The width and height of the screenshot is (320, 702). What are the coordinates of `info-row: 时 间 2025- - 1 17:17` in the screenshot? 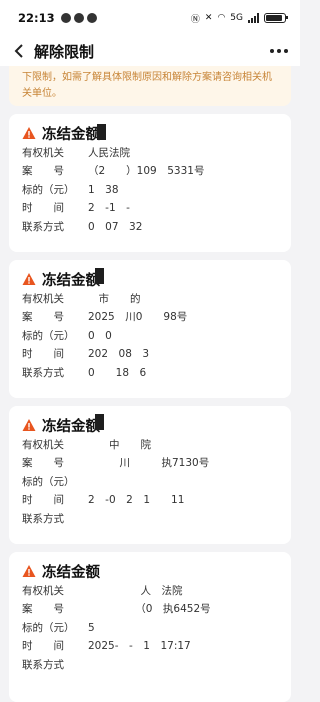 It's located at (150, 646).